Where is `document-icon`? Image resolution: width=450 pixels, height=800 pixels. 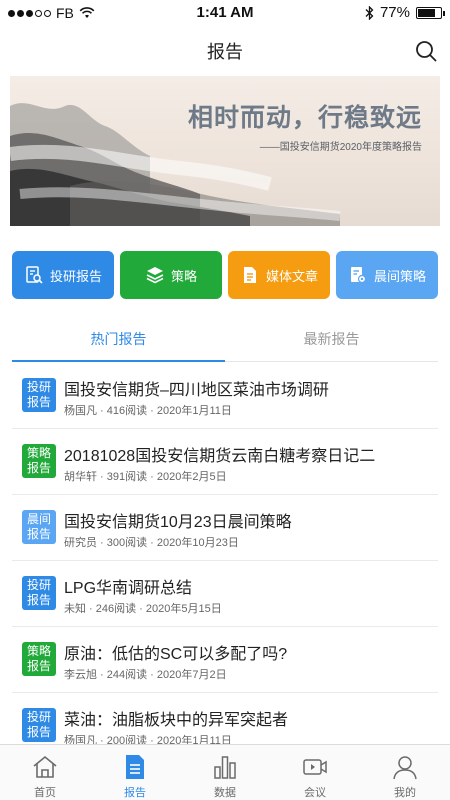
document-icon is located at coordinates (249, 275).